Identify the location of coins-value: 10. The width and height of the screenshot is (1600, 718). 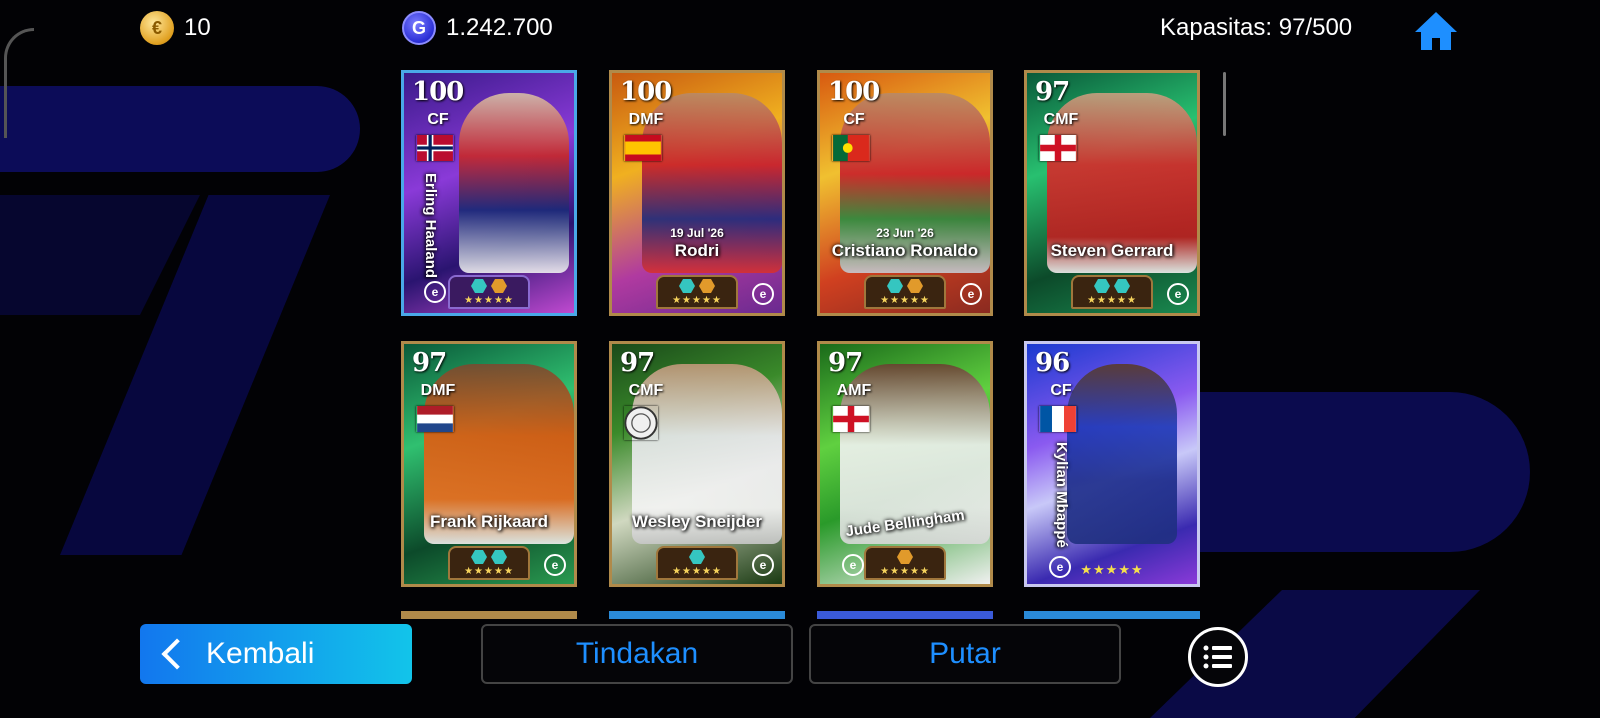
(197, 27).